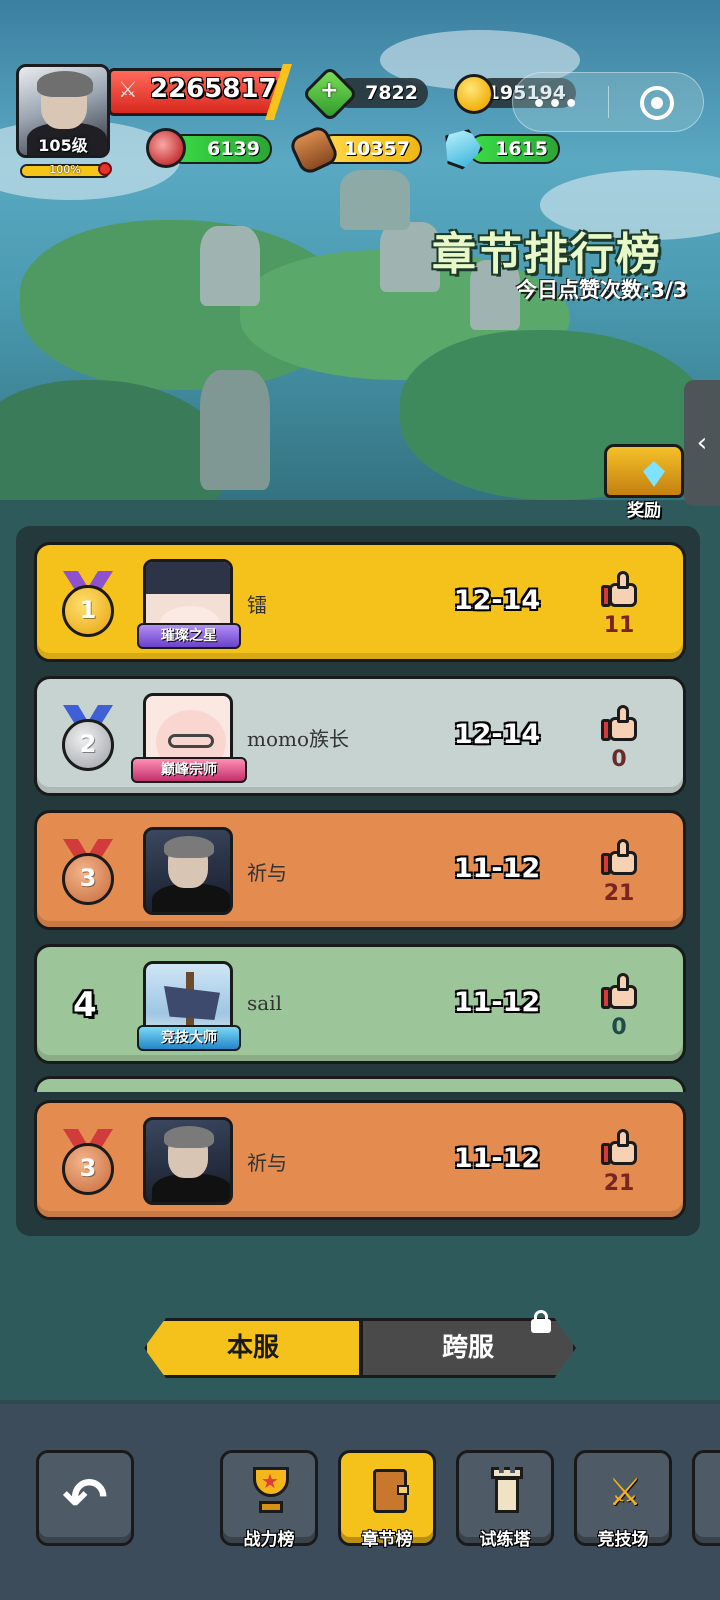 This screenshot has height=1600, width=720. I want to click on nav-label: 战力榜, so click(269, 1540).